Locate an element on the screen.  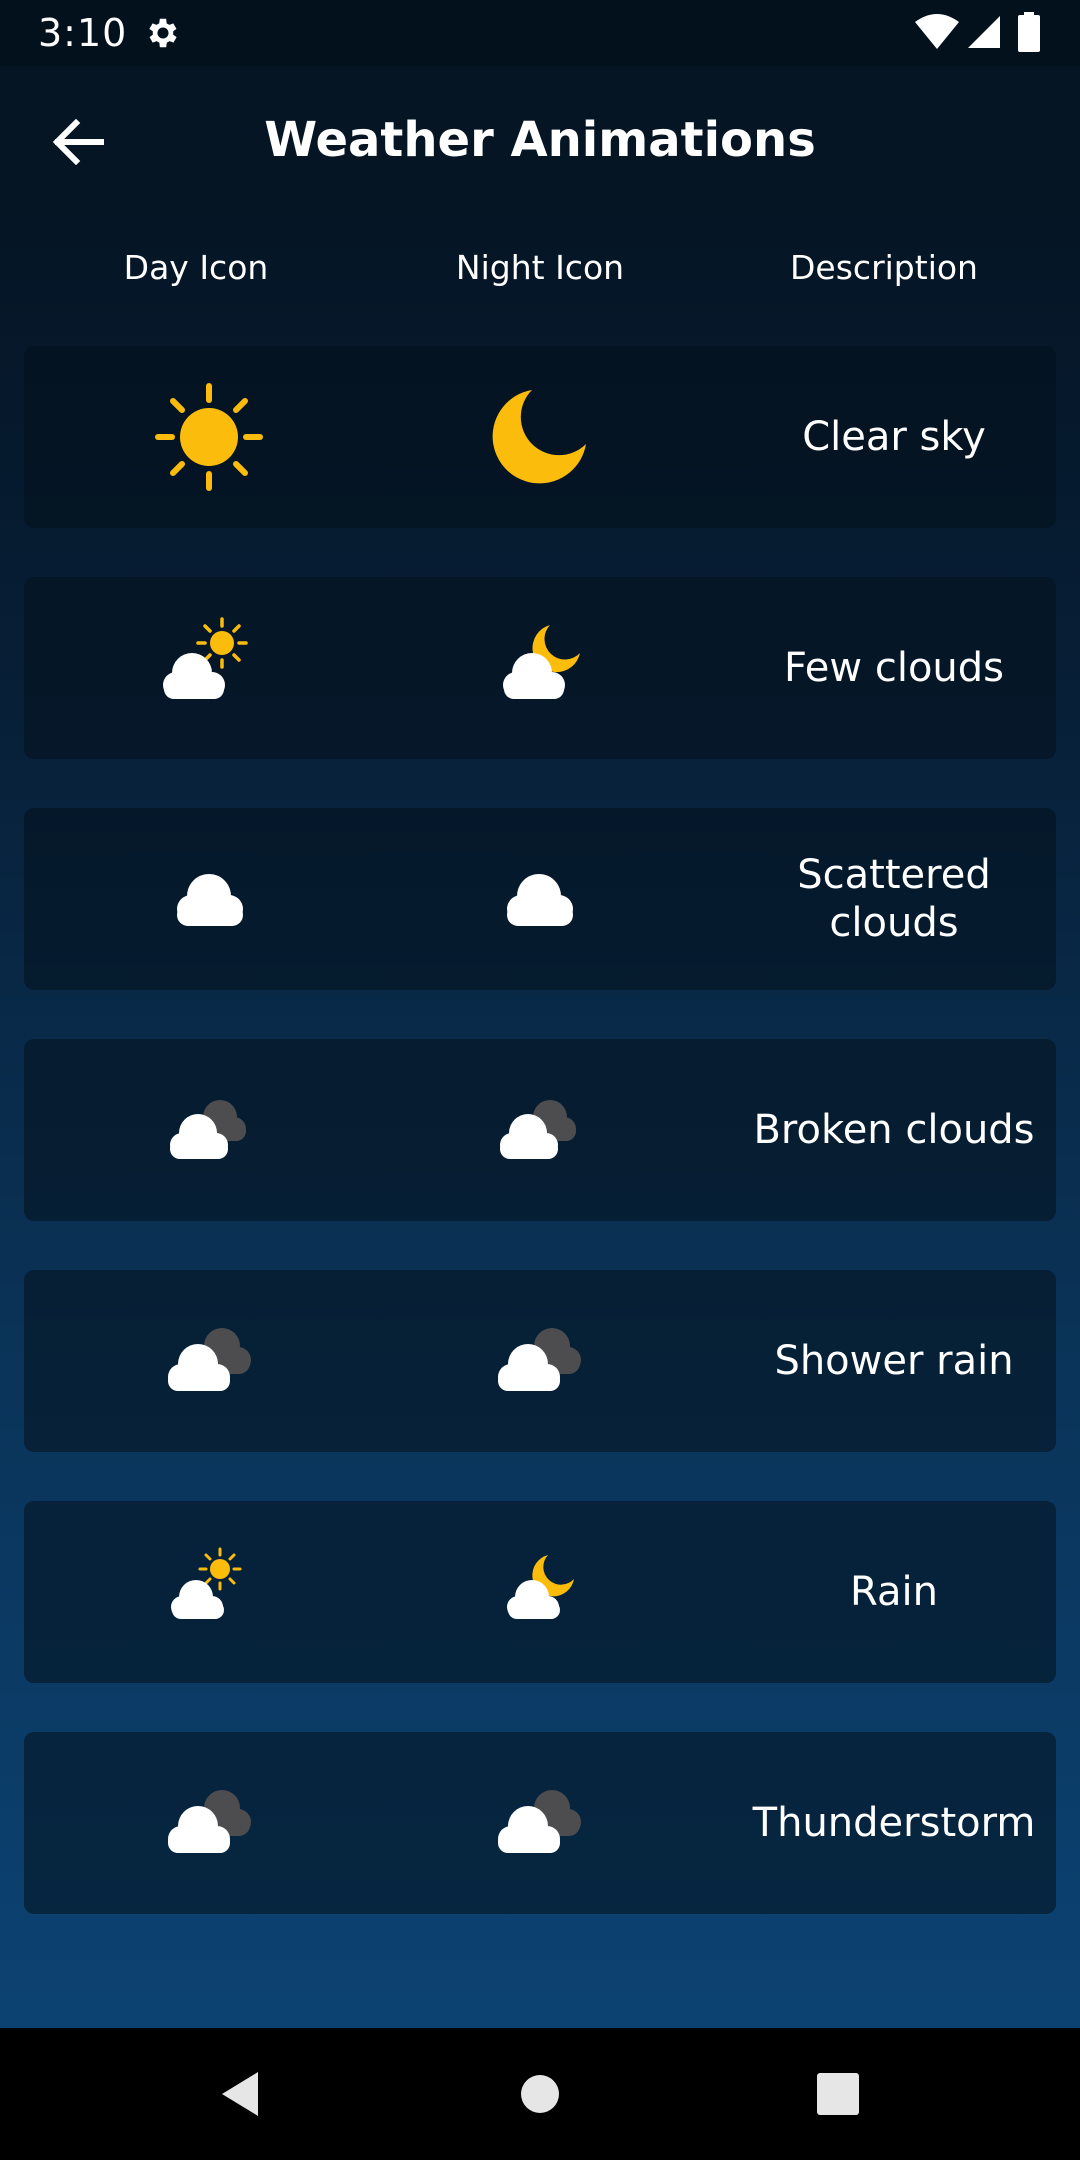
wifi-icon is located at coordinates (937, 31).